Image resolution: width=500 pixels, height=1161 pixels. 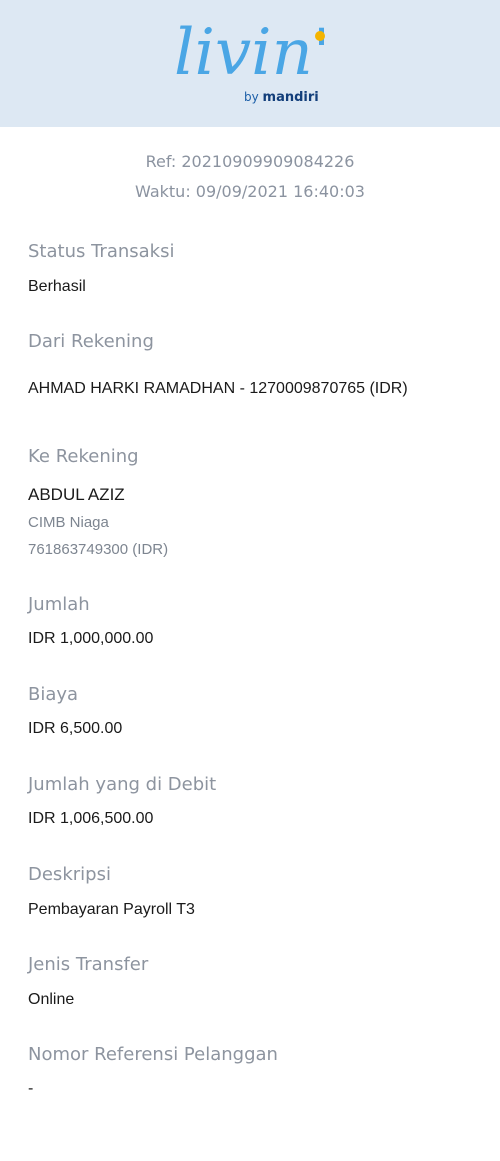 I want to click on bank-name: mandiri, so click(x=290, y=97).